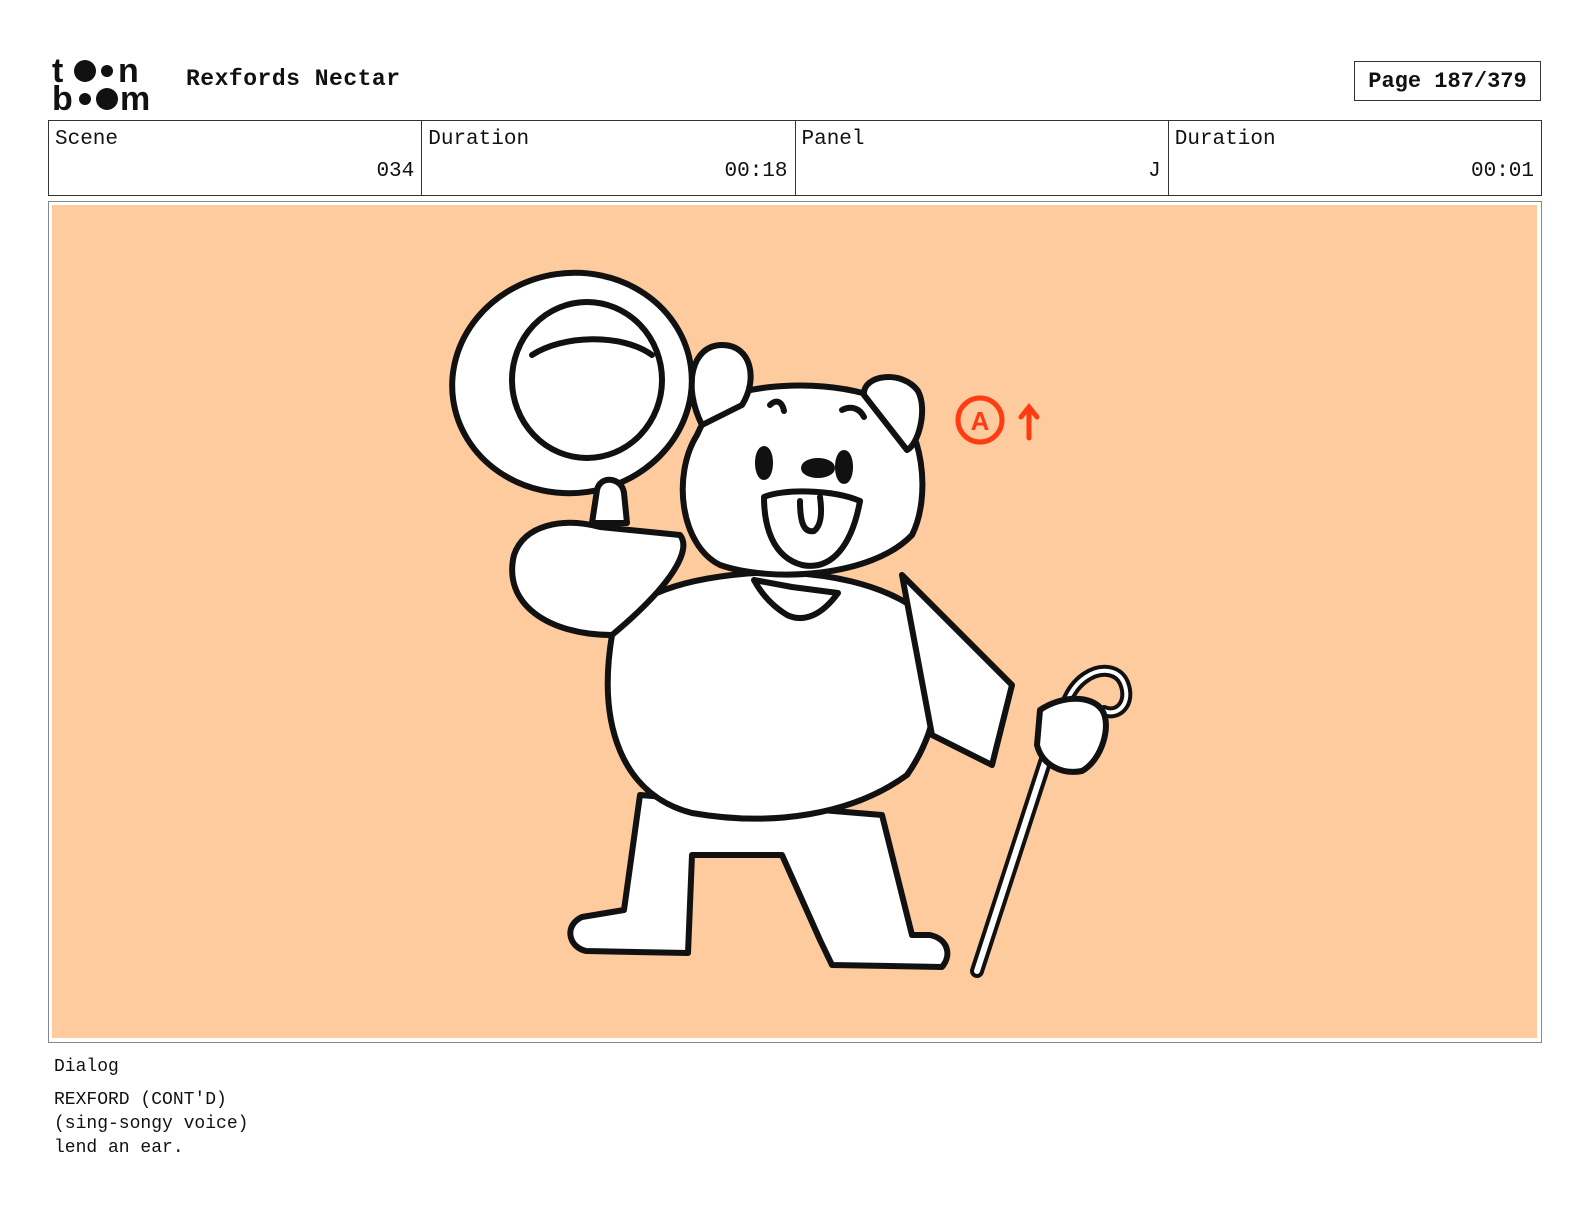 This screenshot has width=1584, height=1224. What do you see at coordinates (1225, 139) in the screenshot?
I see `panel-duration-label: Duration` at bounding box center [1225, 139].